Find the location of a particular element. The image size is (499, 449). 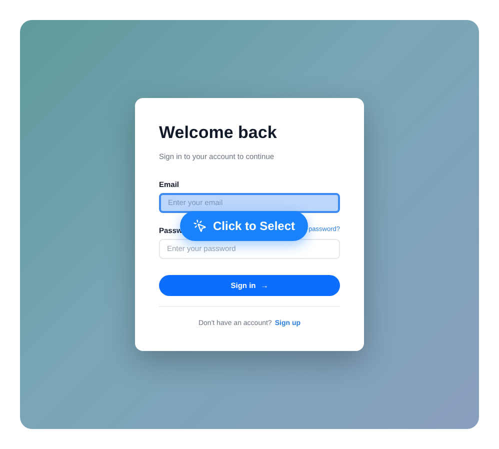

click-to-select-badge: Click to Select is located at coordinates (244, 226).